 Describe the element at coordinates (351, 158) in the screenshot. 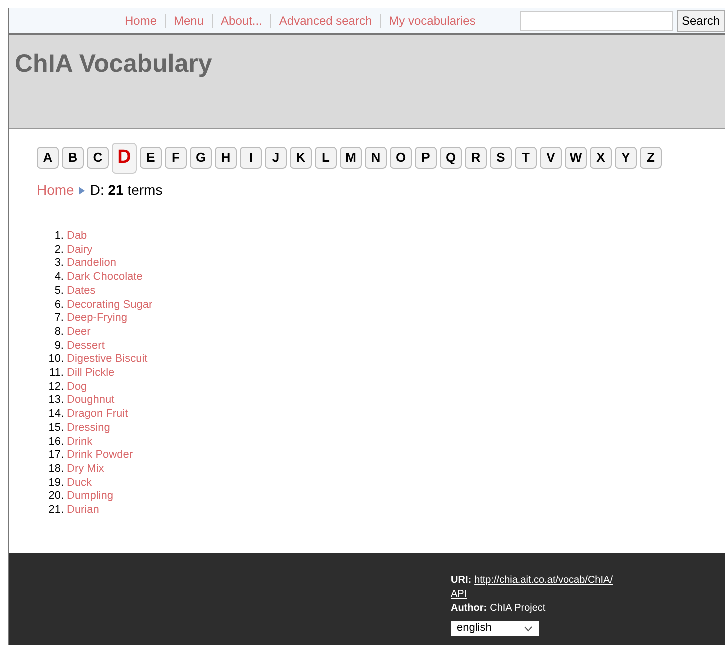

I see `letter-button: M` at that location.